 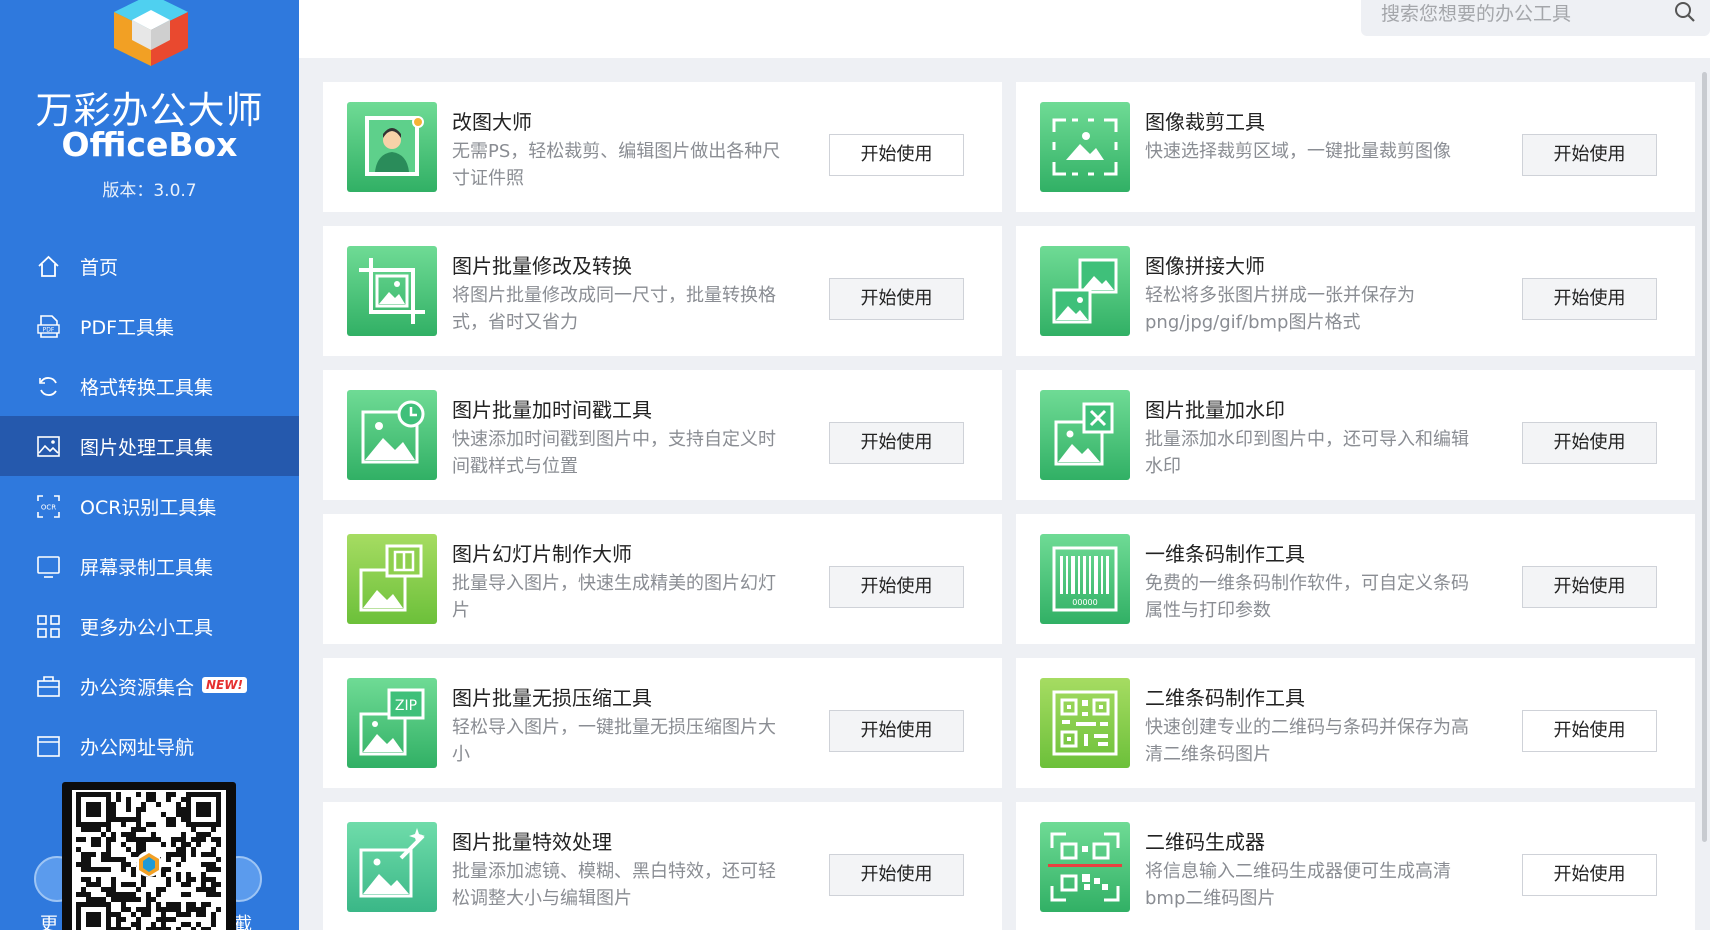 I want to click on tool-title: 图片批量无损压缩工具, so click(x=552, y=698).